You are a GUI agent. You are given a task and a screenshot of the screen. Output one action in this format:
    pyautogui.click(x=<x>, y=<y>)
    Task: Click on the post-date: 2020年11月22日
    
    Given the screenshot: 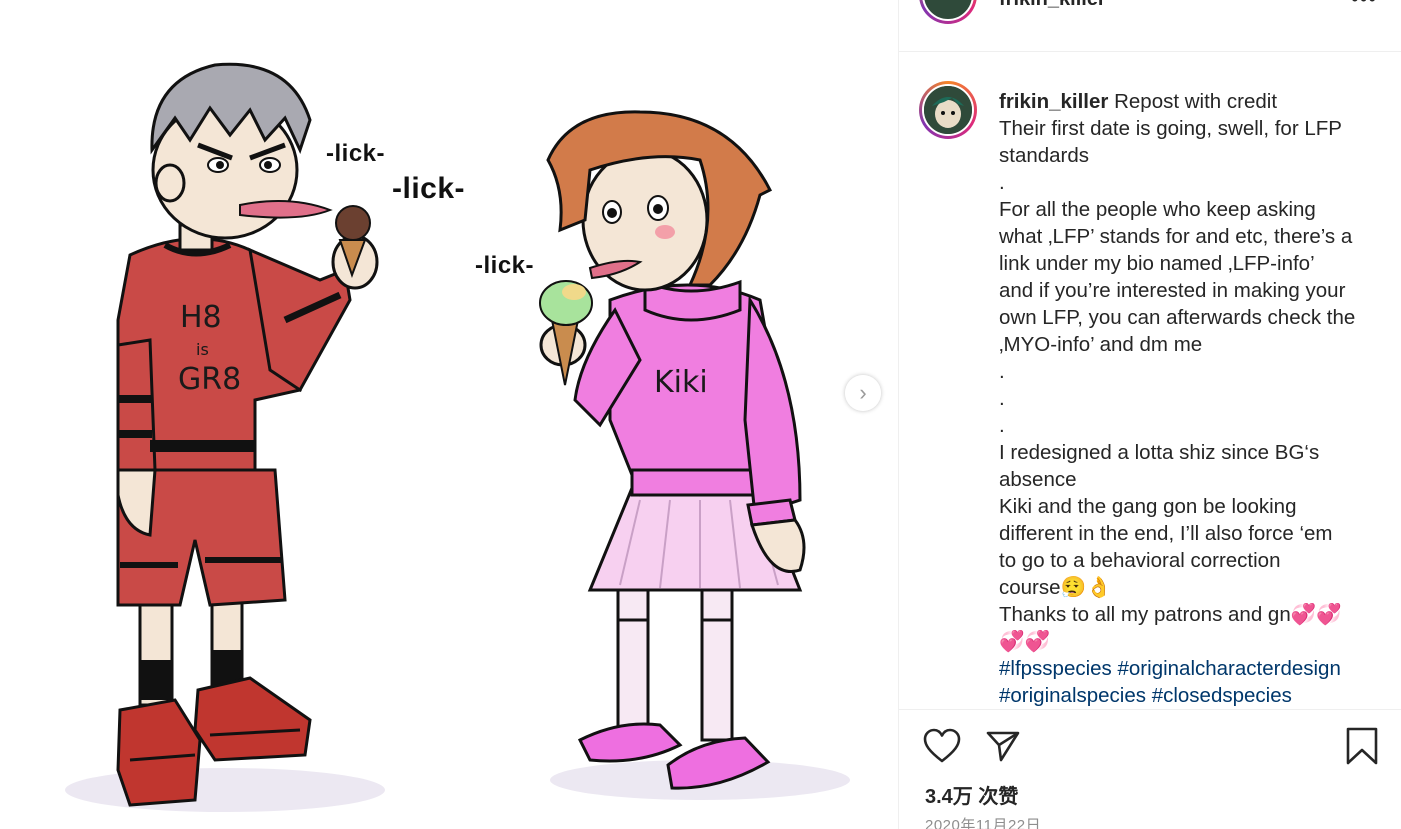 What is the action you would take?
    pyautogui.click(x=983, y=821)
    